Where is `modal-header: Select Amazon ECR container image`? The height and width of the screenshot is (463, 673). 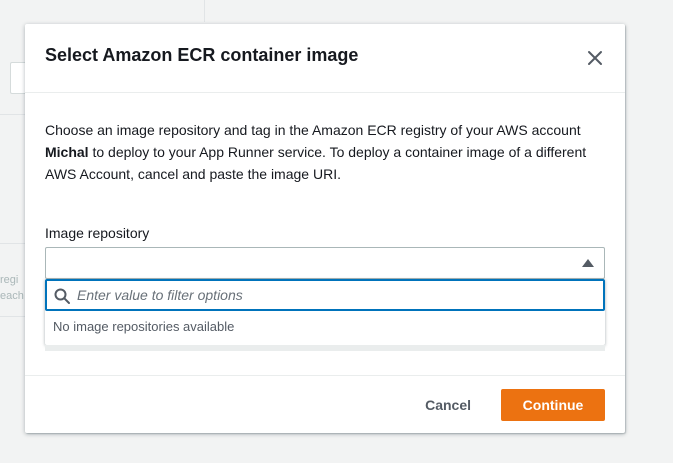 modal-header: Select Amazon ECR container image is located at coordinates (325, 58).